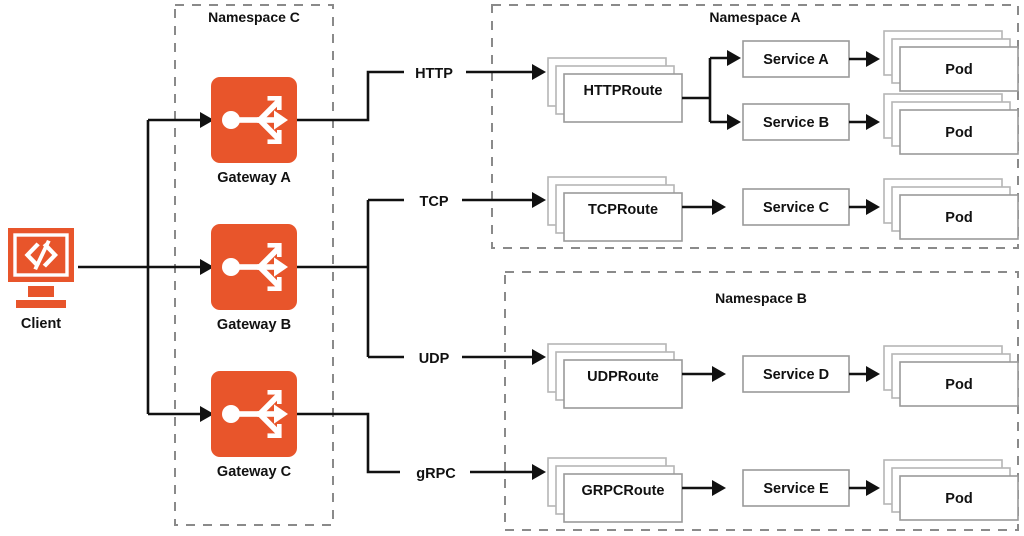 The height and width of the screenshot is (536, 1024). I want to click on arrowhead-service-d-to-pod, so click(873, 374).